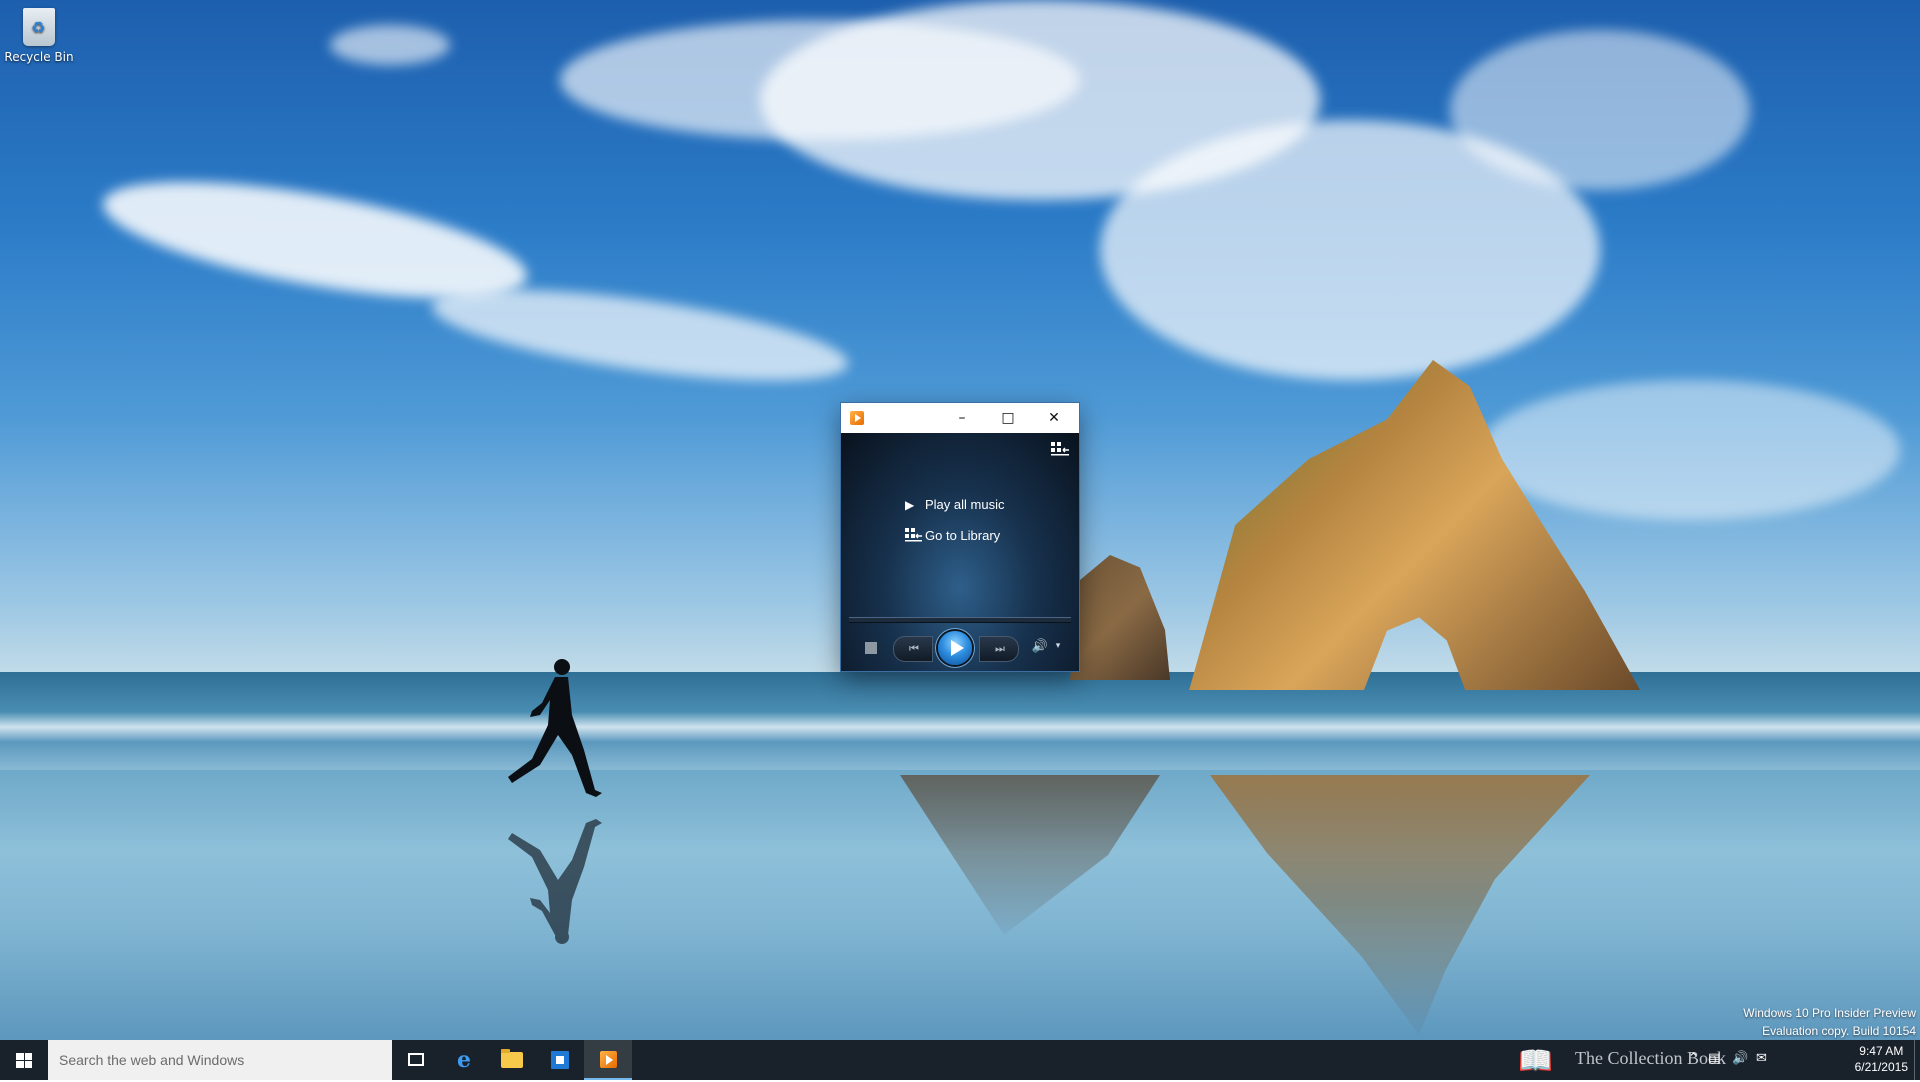 The height and width of the screenshot is (1082, 1920). What do you see at coordinates (1008, 418) in the screenshot?
I see `maximize-button: □` at bounding box center [1008, 418].